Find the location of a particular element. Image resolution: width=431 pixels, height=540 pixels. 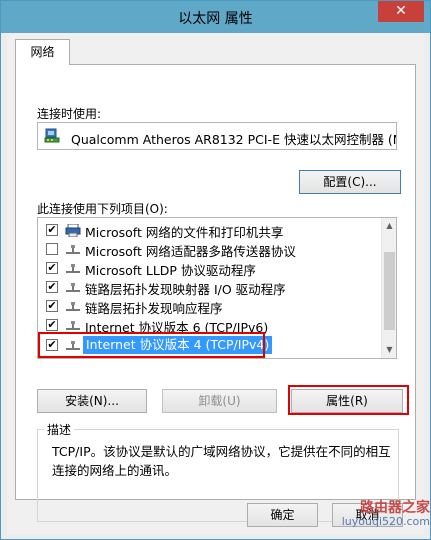

scroll-up-icon: ▲ is located at coordinates (389, 225).